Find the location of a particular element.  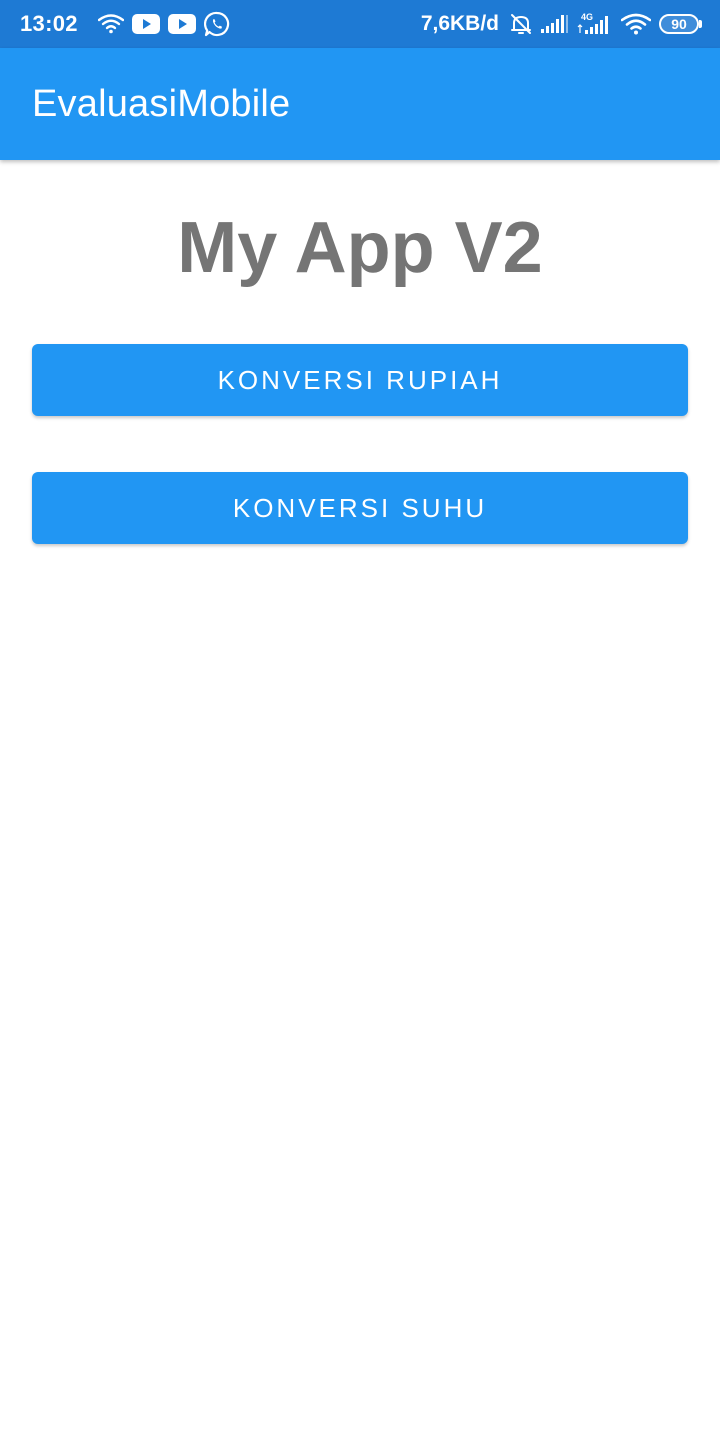

status-left: 13:02 is located at coordinates (125, 24).